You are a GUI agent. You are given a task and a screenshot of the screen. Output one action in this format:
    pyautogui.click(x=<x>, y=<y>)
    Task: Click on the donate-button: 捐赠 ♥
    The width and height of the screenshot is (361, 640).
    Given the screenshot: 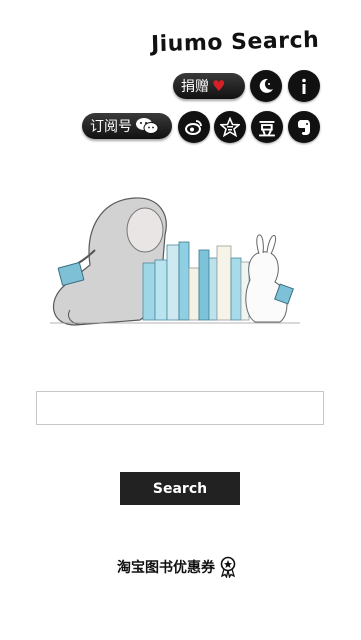 What is the action you would take?
    pyautogui.click(x=209, y=86)
    